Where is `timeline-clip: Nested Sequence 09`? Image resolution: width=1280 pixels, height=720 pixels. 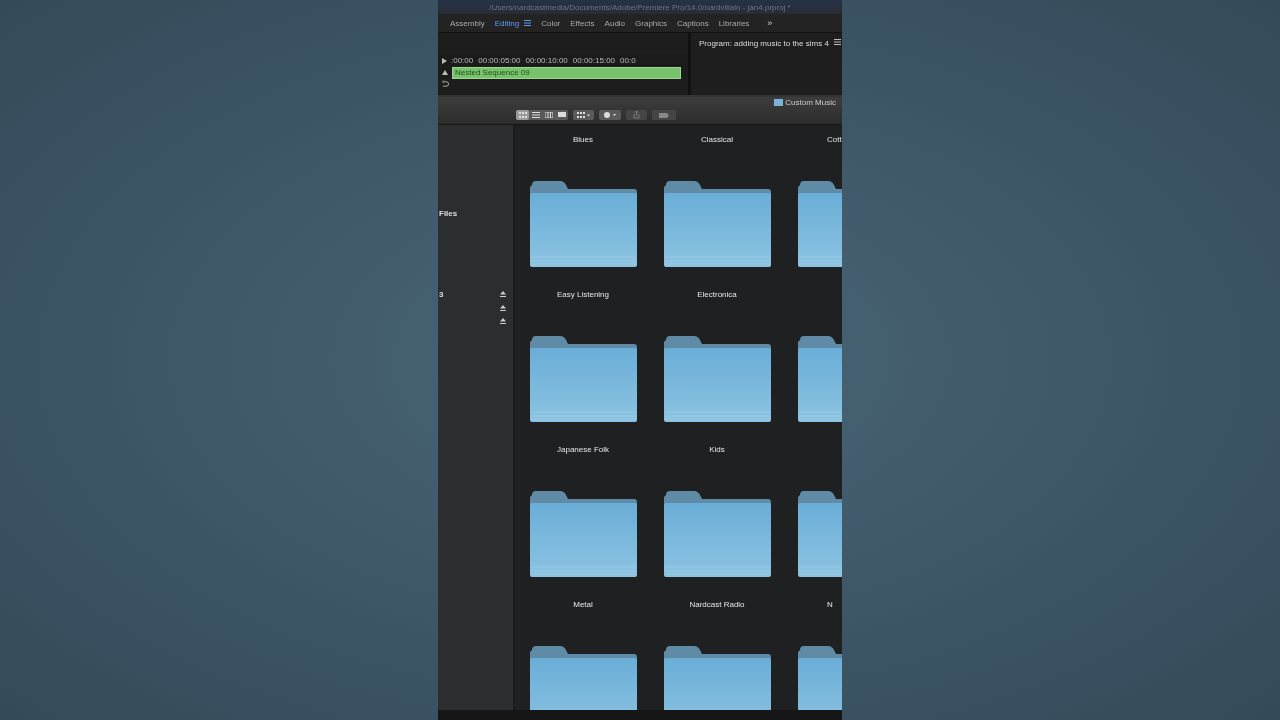
timeline-clip: Nested Sequence 09 is located at coordinates (566, 72).